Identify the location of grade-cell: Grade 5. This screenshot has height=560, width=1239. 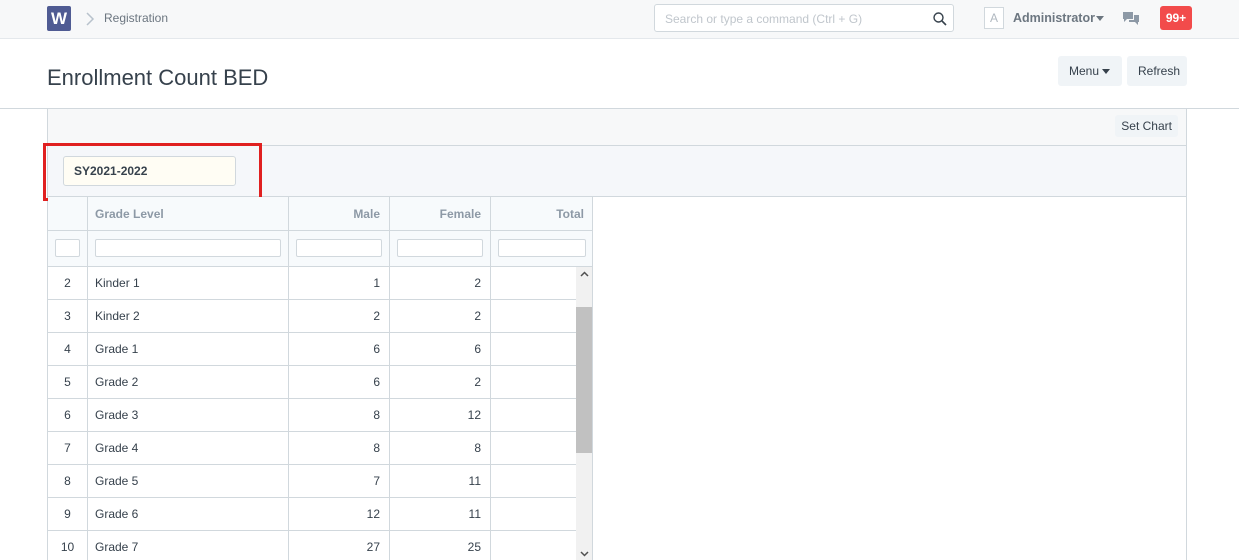
(188, 481).